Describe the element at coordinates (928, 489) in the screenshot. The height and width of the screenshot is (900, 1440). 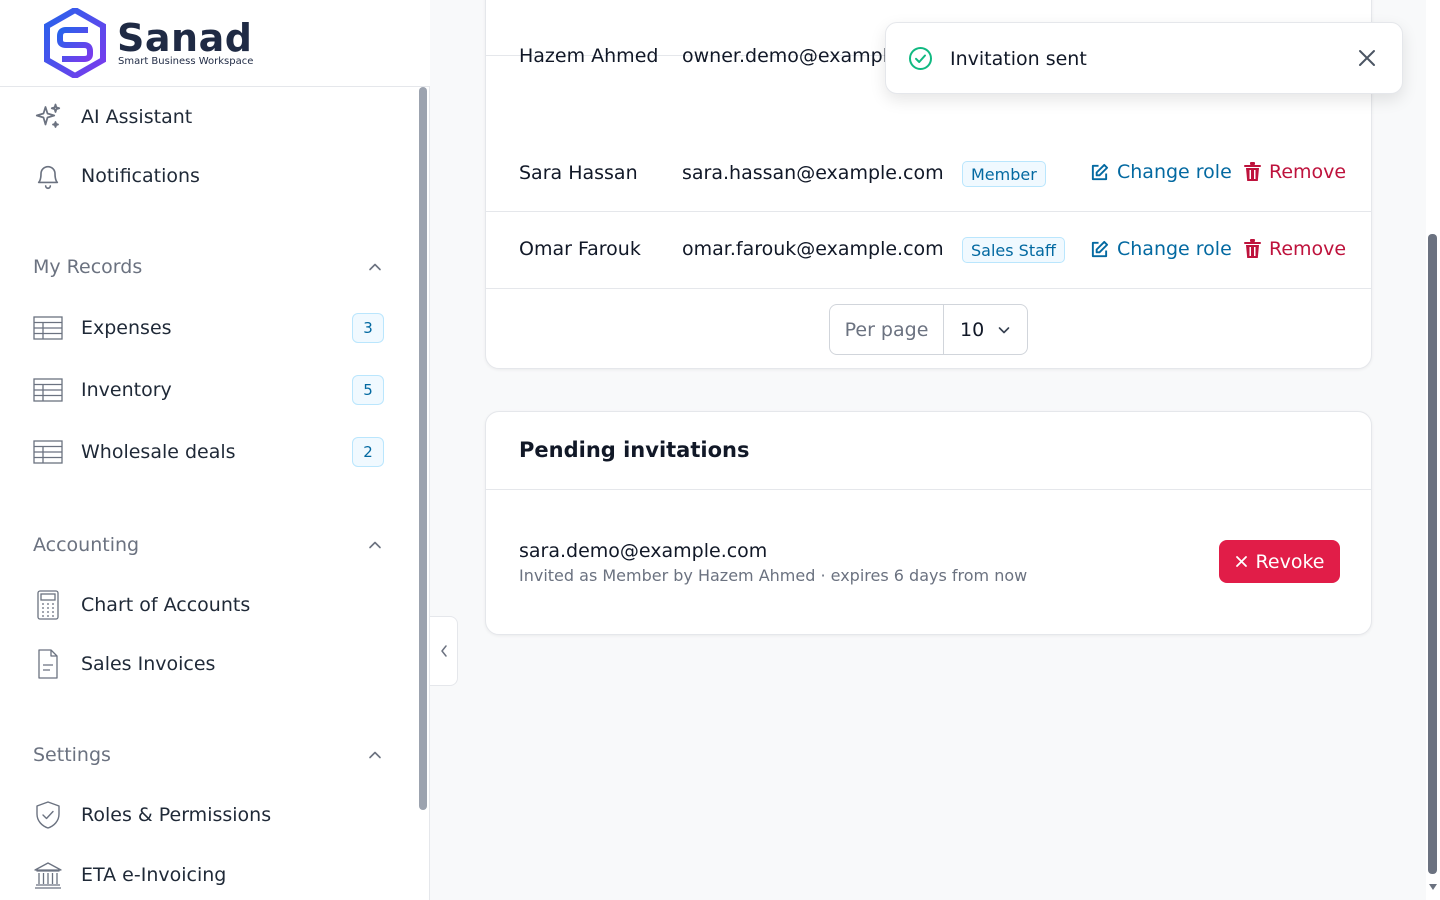
I see `divider` at that location.